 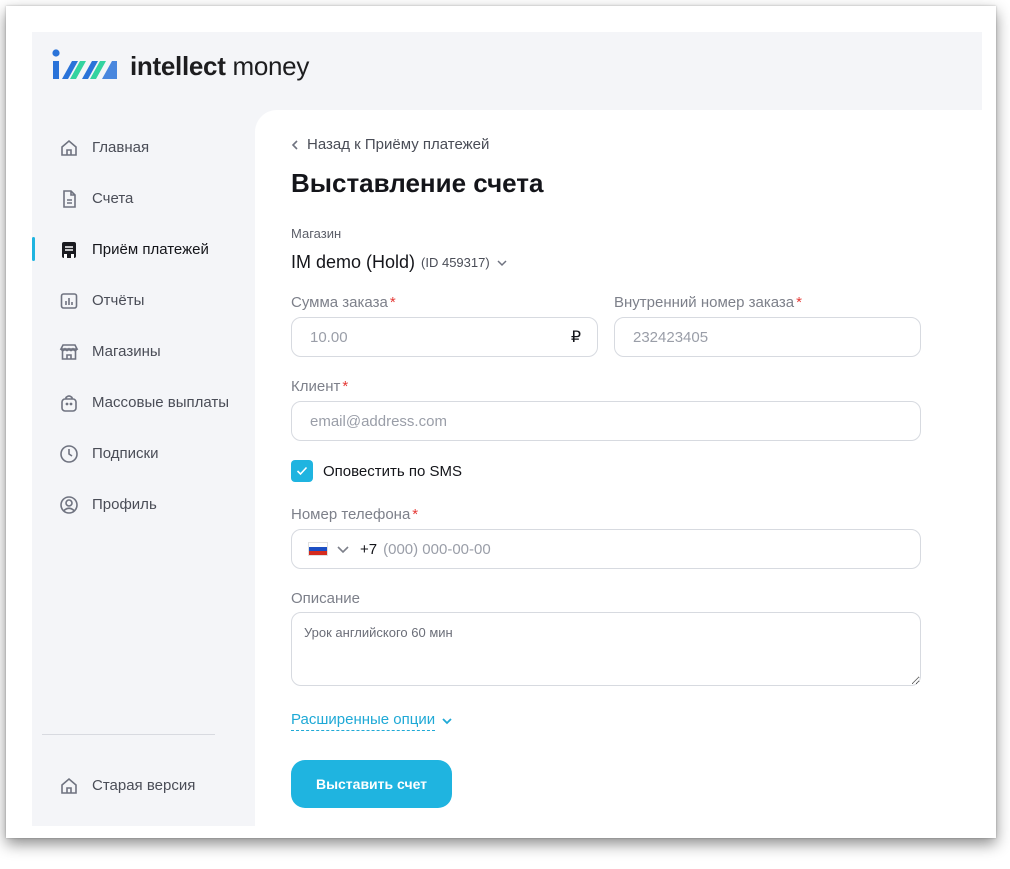 I want to click on sms-notify-checkbox, so click(x=302, y=471).